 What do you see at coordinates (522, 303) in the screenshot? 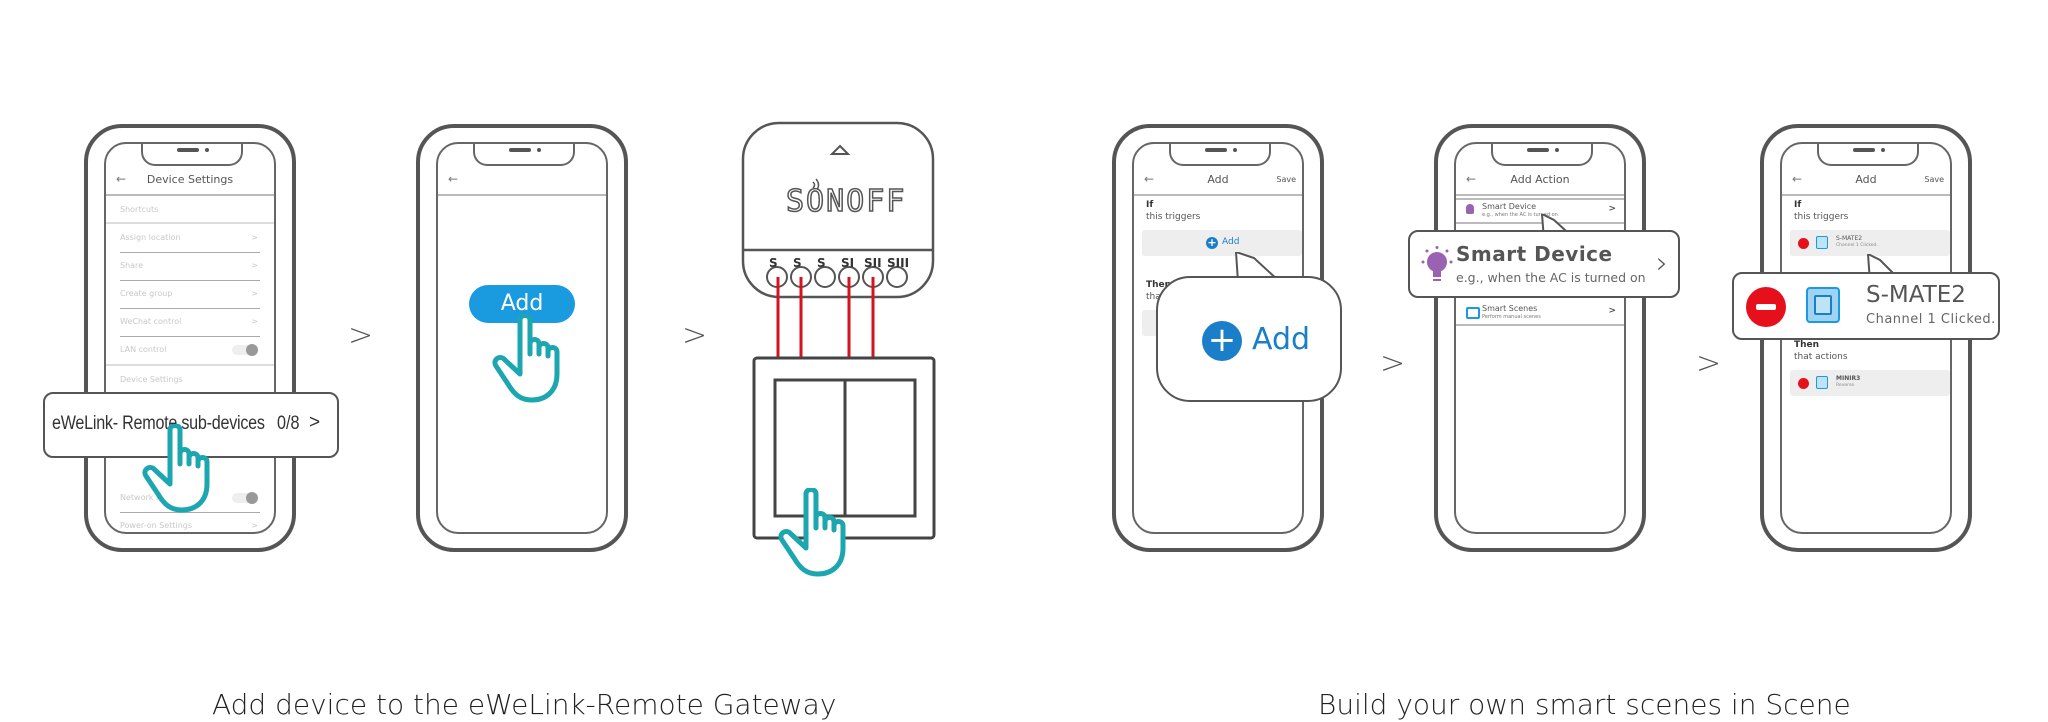
I see `add-button-label: Add` at bounding box center [522, 303].